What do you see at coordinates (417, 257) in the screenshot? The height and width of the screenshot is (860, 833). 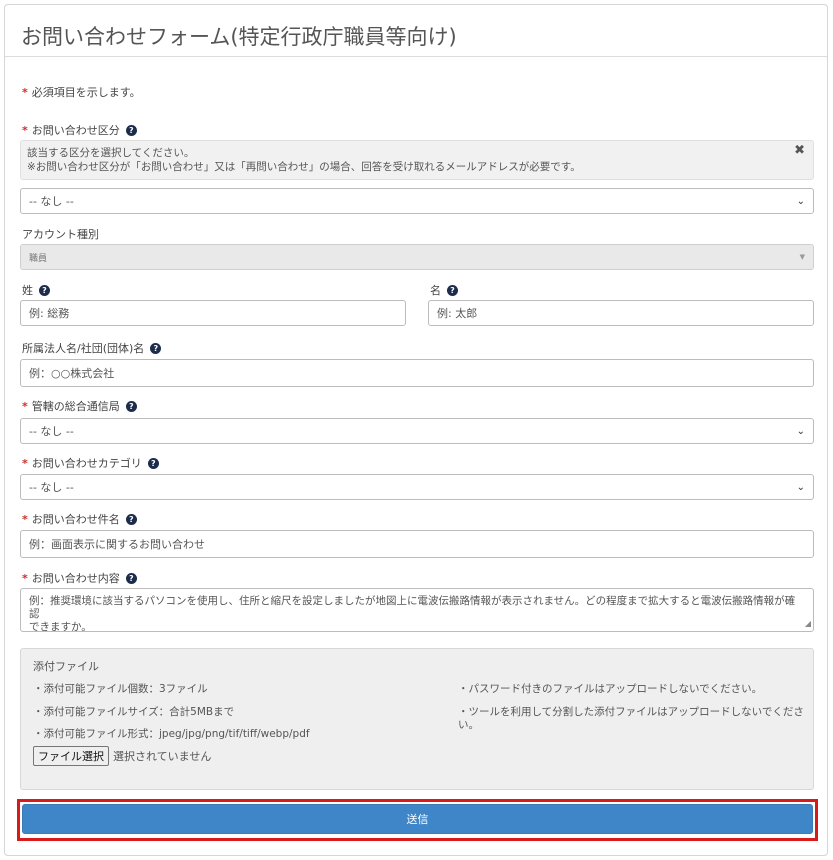 I see `account-type-select: 職員 ▼` at bounding box center [417, 257].